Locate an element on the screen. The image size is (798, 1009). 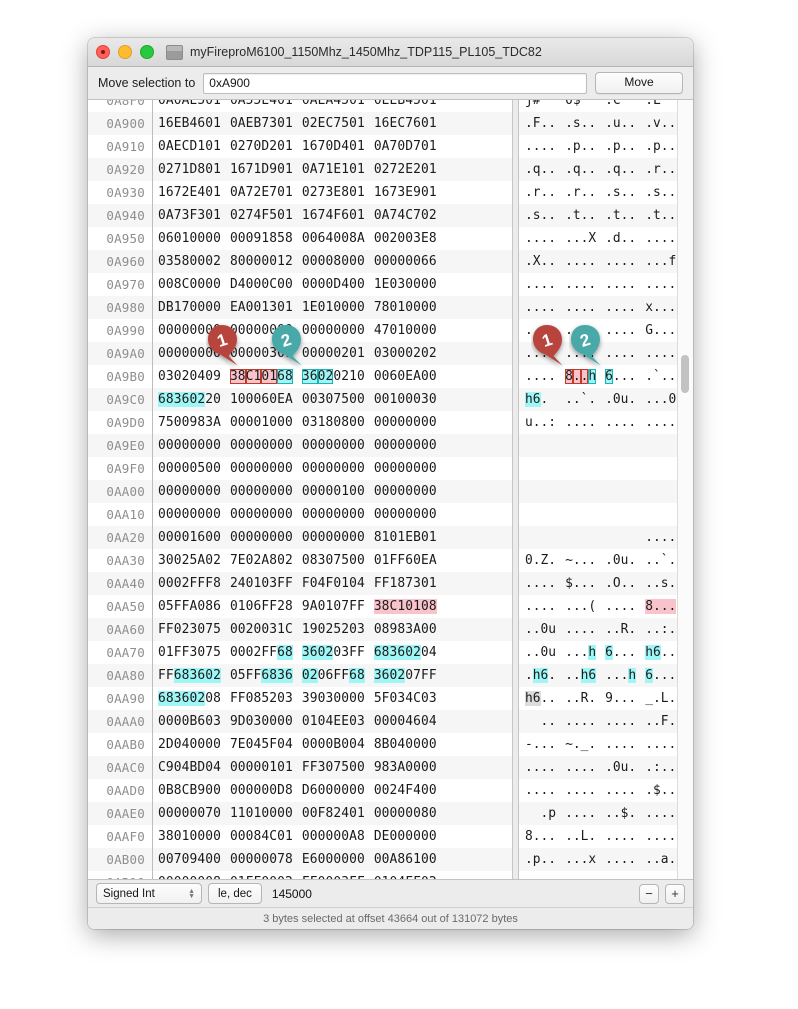
ascii-char: u is located at coordinates (552, 652).